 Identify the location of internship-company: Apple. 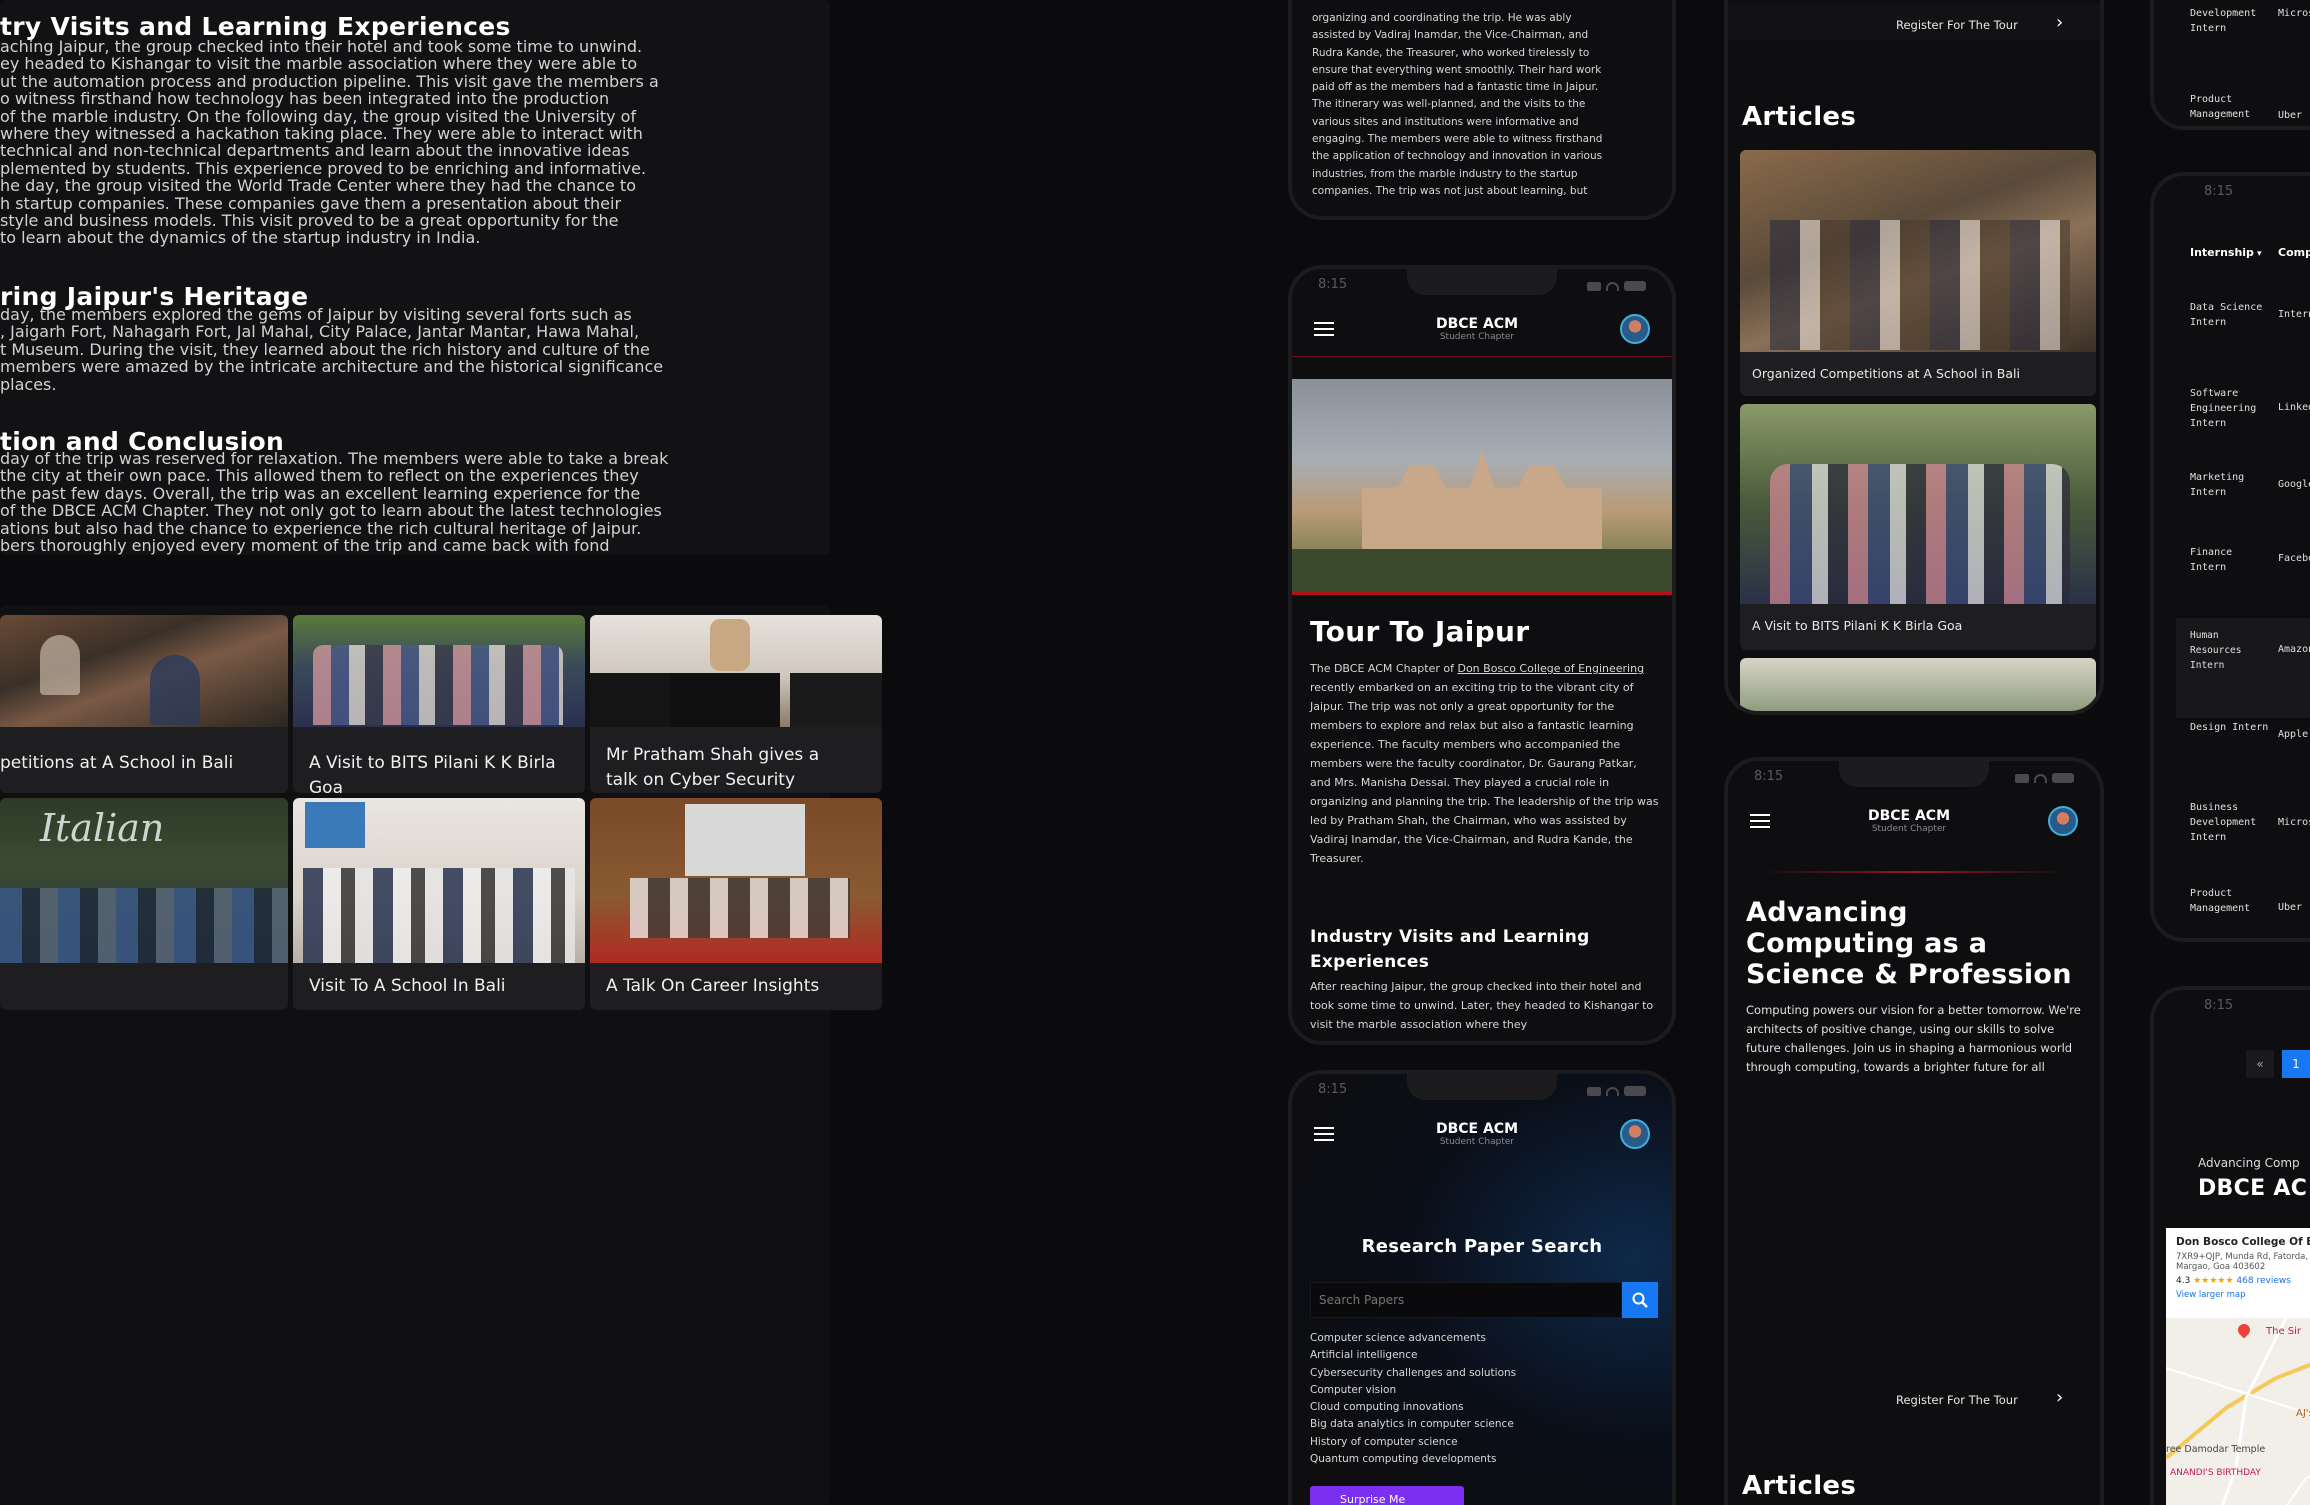
(2293, 734).